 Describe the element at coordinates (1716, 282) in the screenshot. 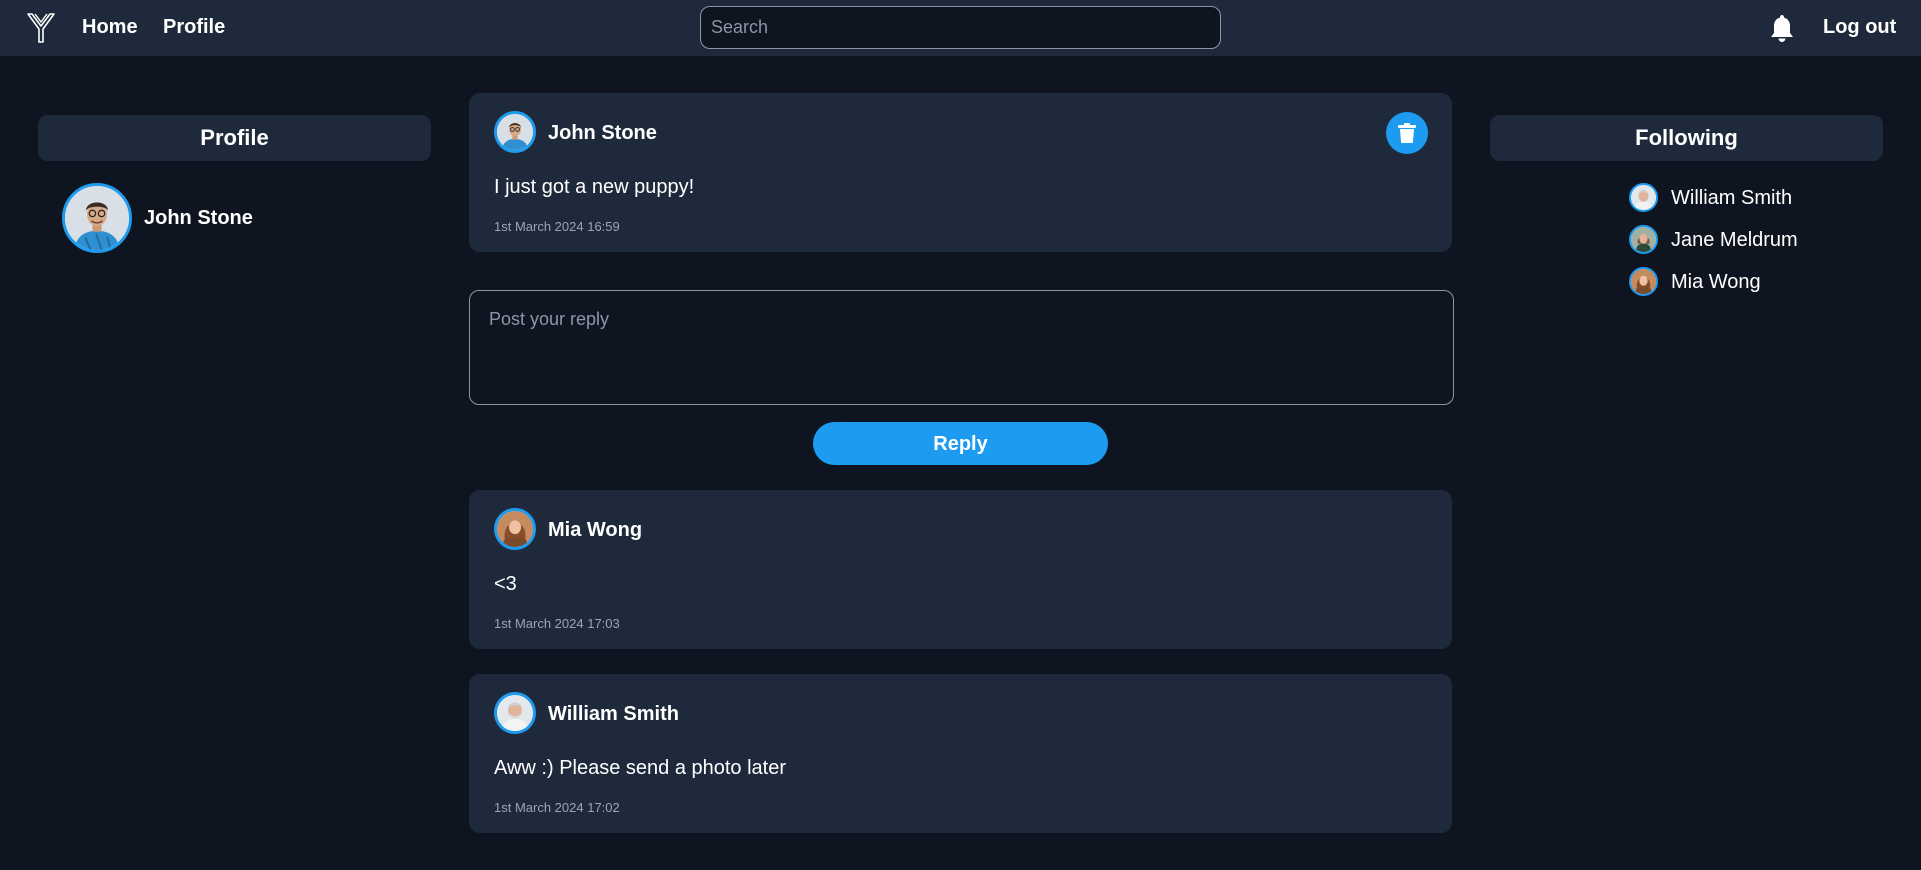

I see `following-name: Mia Wong` at that location.